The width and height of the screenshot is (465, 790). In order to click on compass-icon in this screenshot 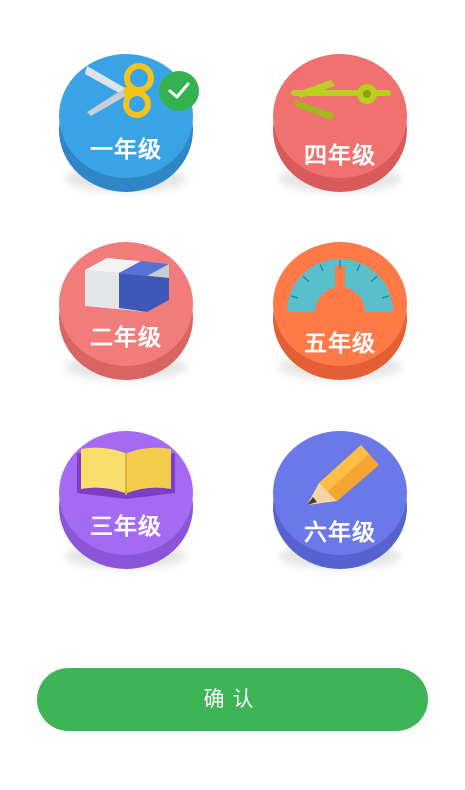, I will do `click(341, 100)`.